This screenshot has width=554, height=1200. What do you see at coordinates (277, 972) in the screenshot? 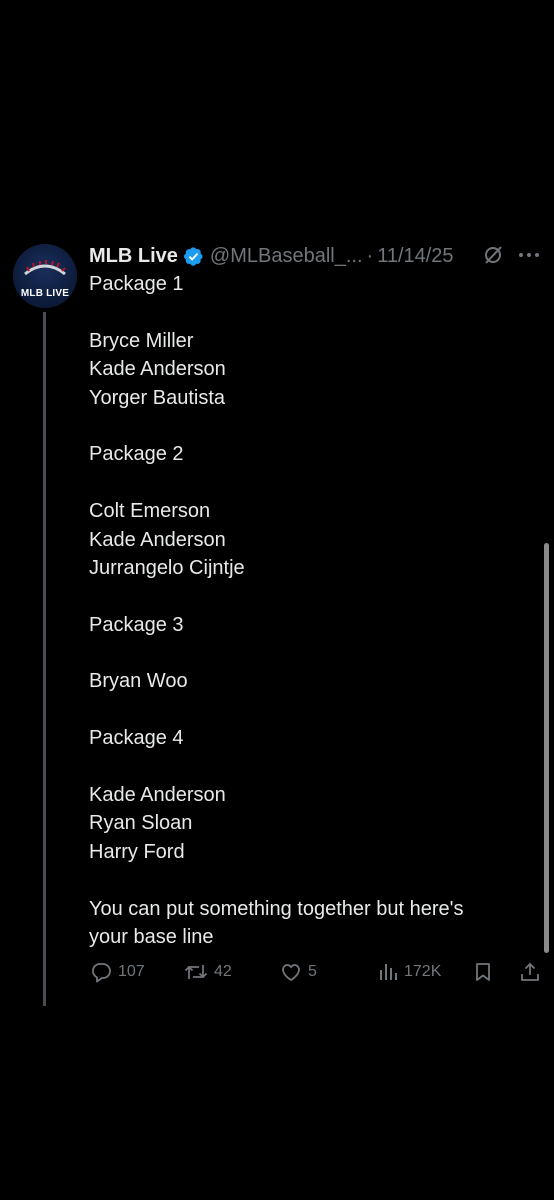
I see `action-bar: 107 42 5 172K` at bounding box center [277, 972].